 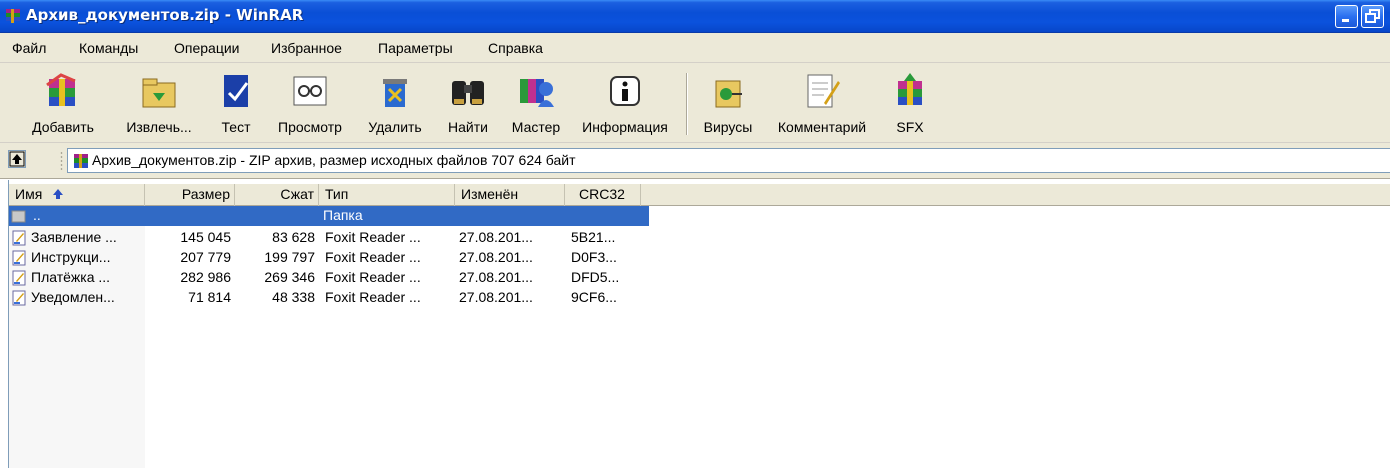 I want to click on info-label: Информация, so click(x=625, y=127).